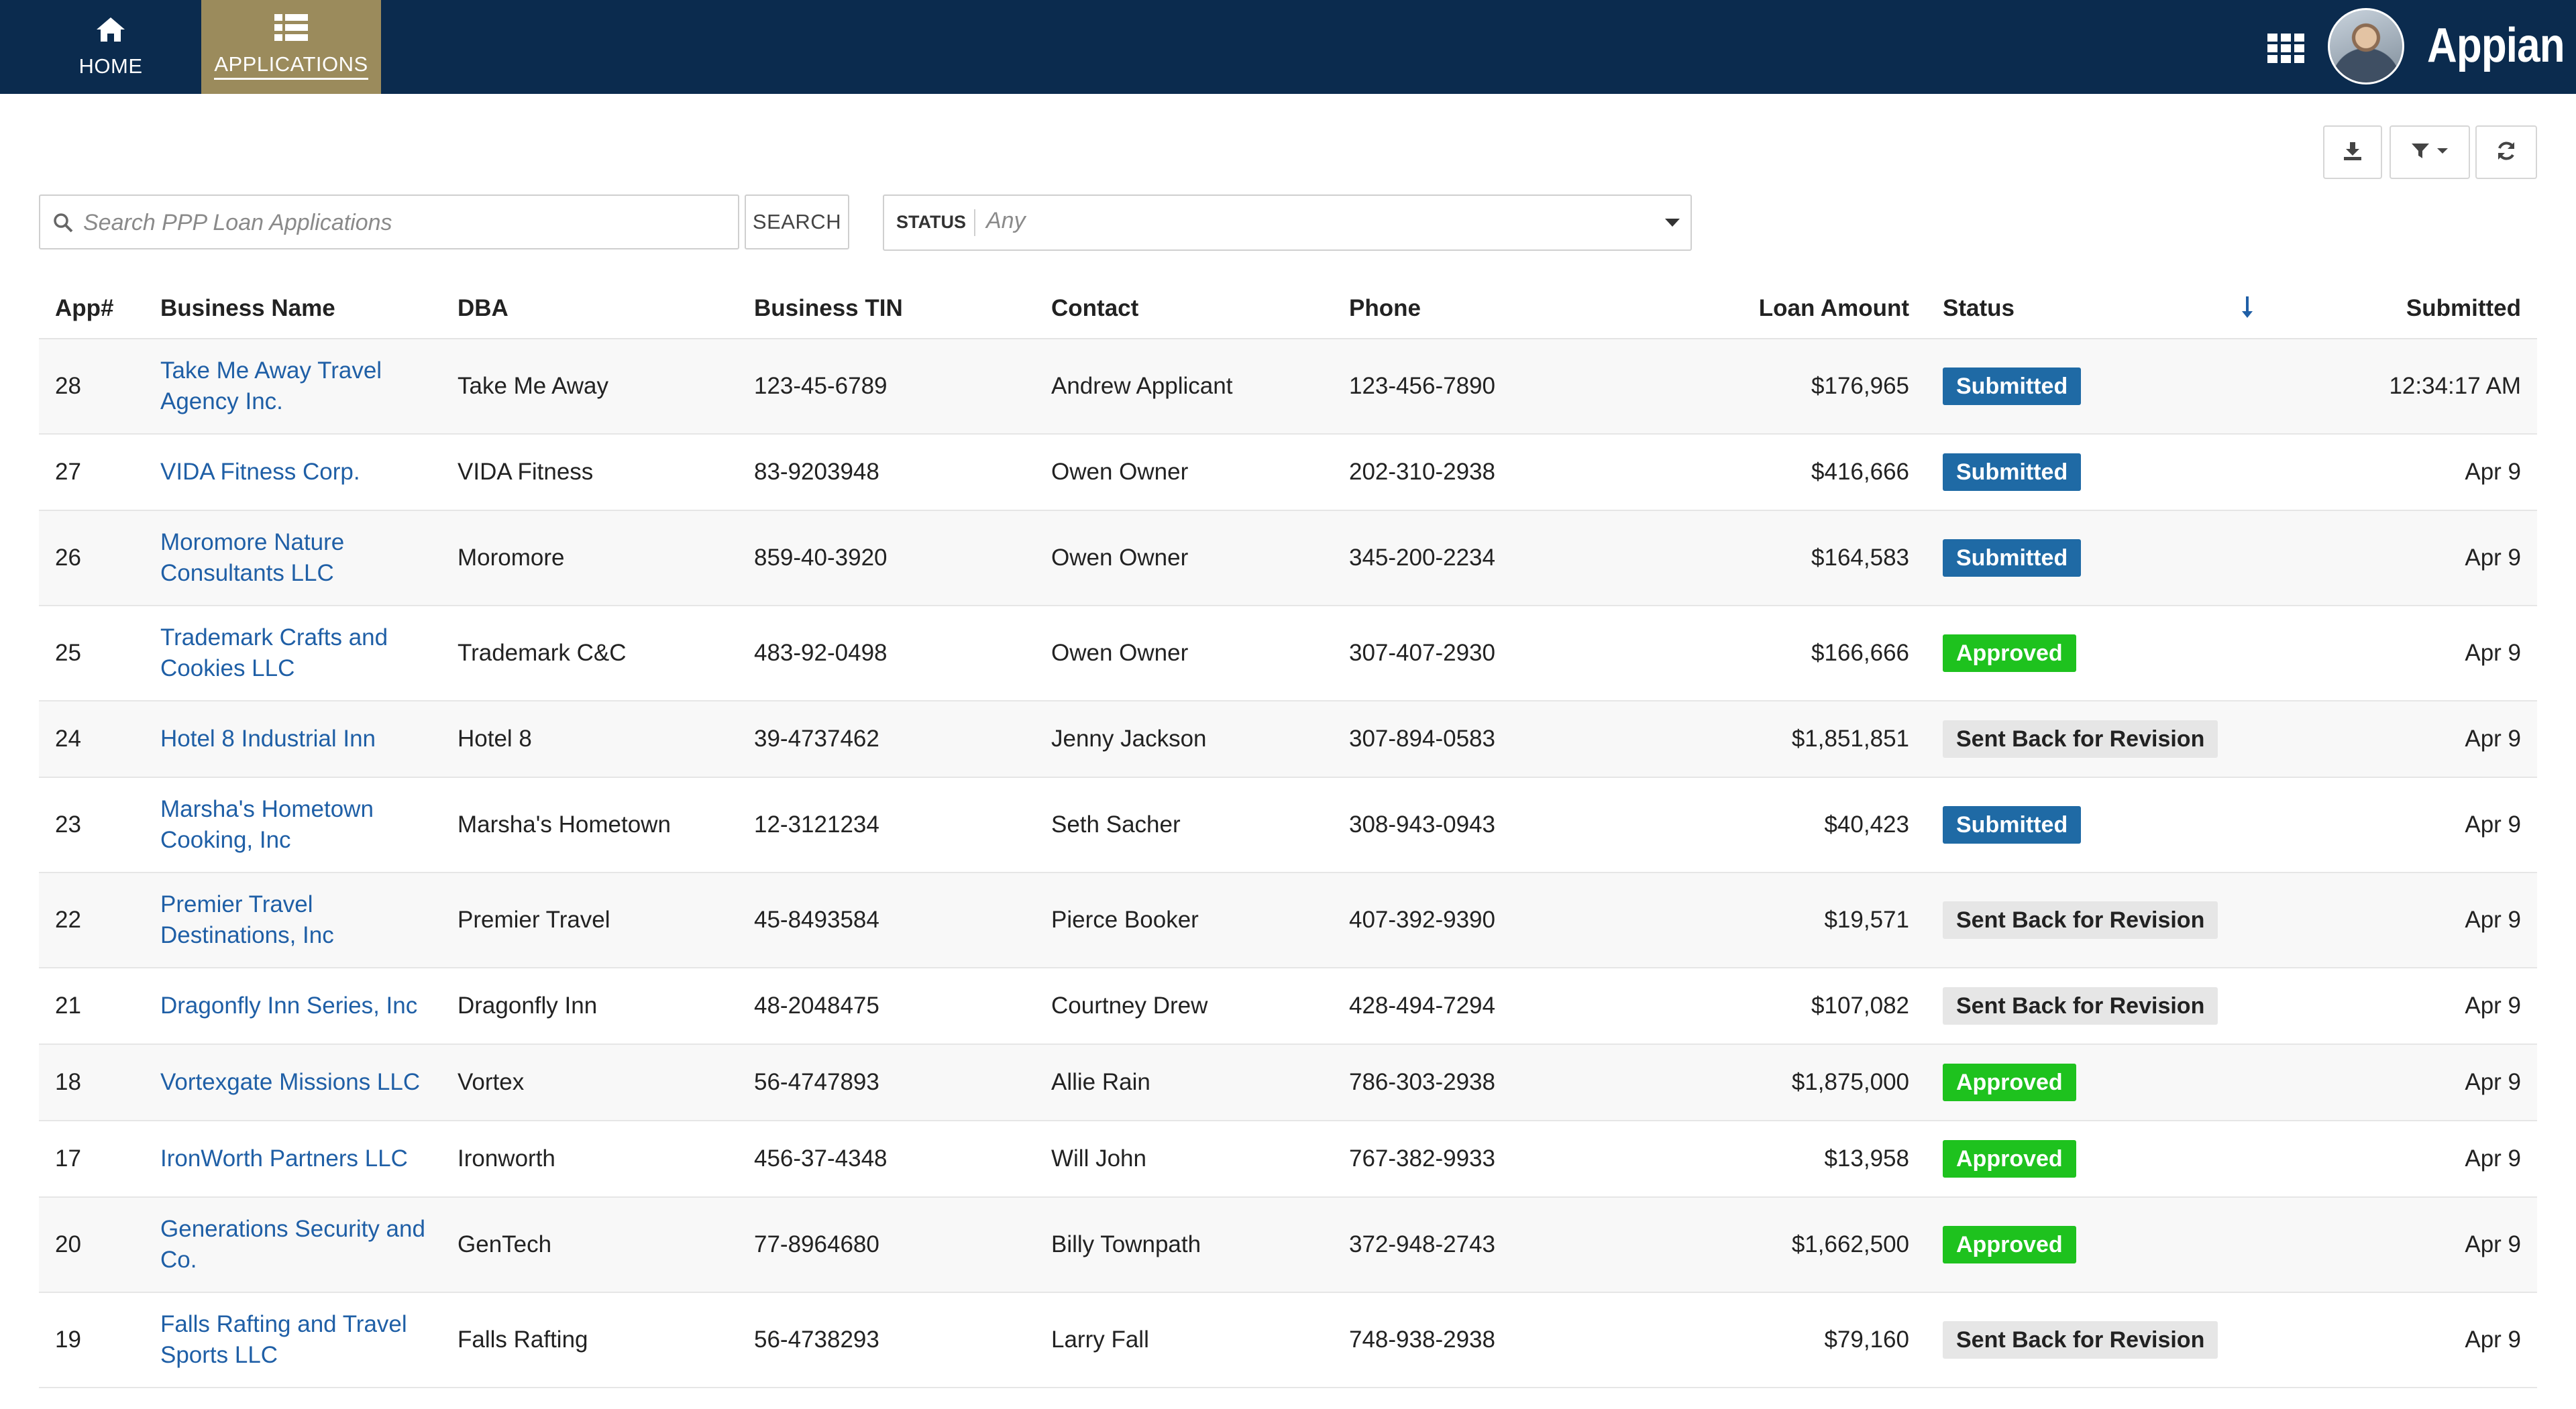 This screenshot has height=1409, width=2576. I want to click on cell-dba: Vortex, so click(491, 1082).